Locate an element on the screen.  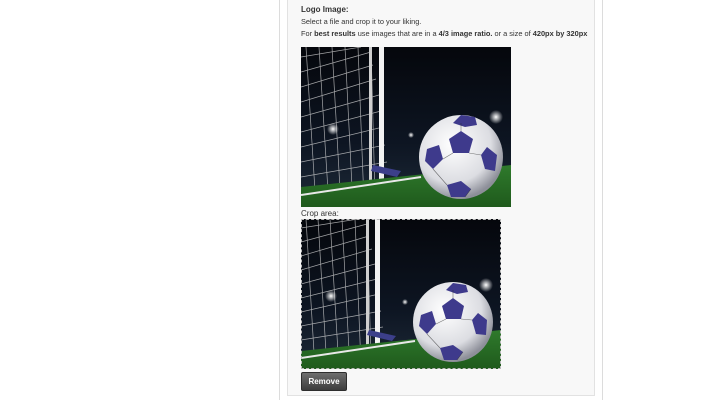
remove-button: Remove is located at coordinates (324, 381).